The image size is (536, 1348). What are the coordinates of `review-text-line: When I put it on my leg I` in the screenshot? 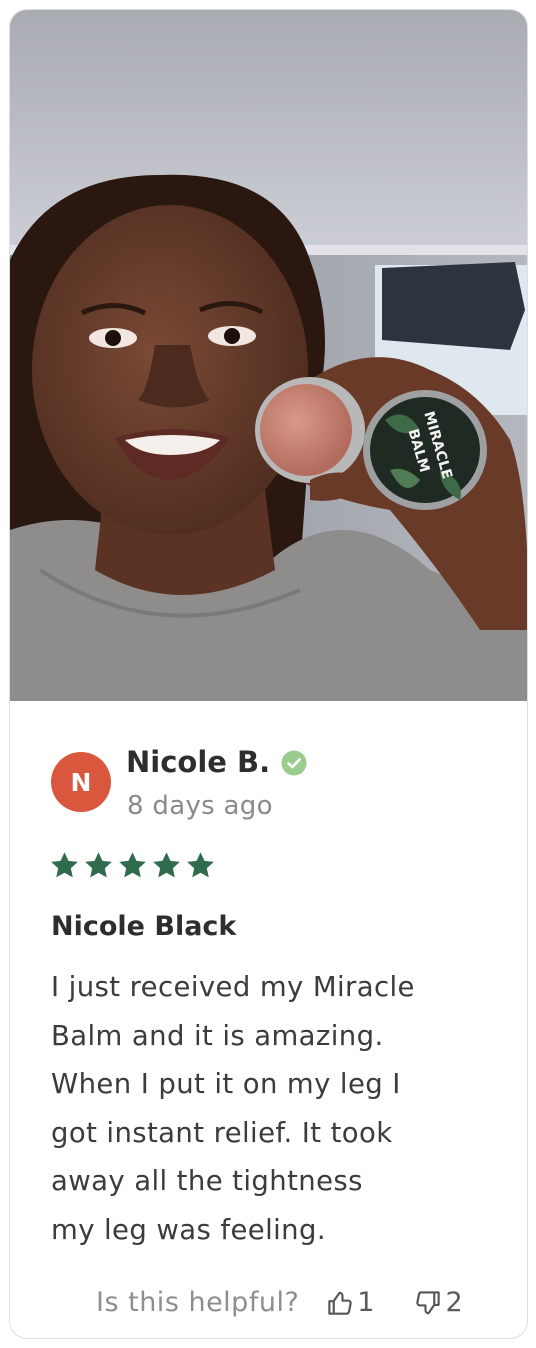 It's located at (226, 1084).